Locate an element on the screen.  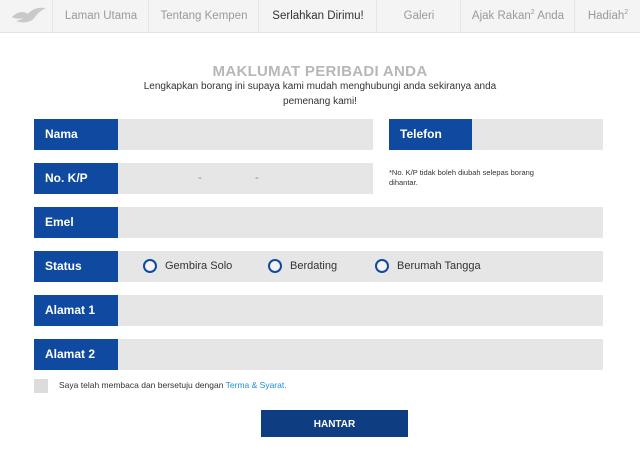
nokp-field-group: - - is located at coordinates (245, 178).